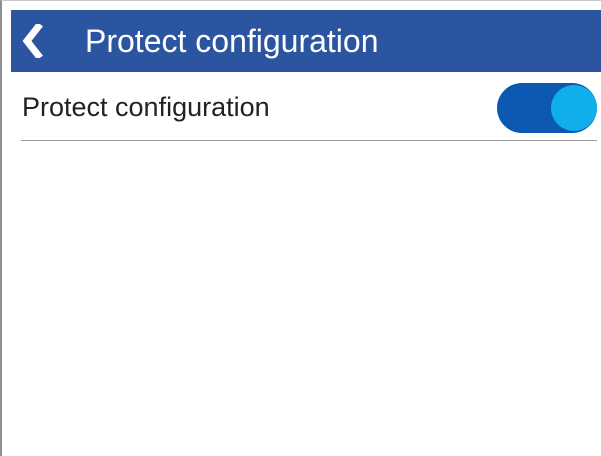 This screenshot has height=456, width=601. I want to click on chevron-left-icon, so click(32, 41).